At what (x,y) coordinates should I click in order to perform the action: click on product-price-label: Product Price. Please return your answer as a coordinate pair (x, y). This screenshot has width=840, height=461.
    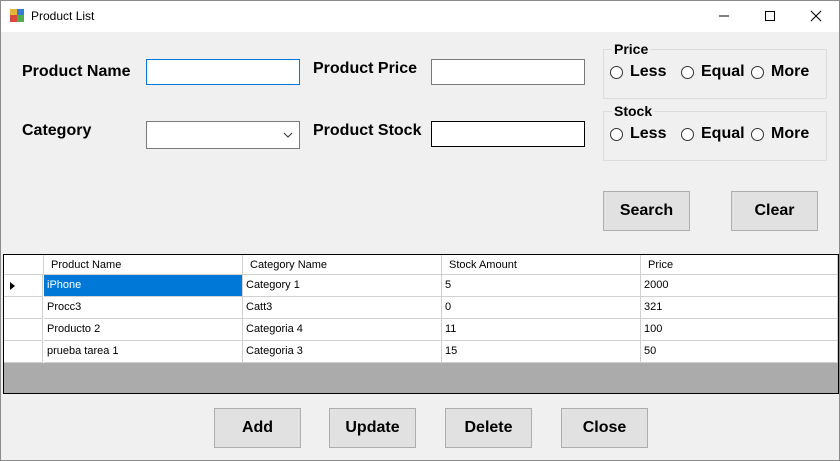
    Looking at the image, I should click on (365, 68).